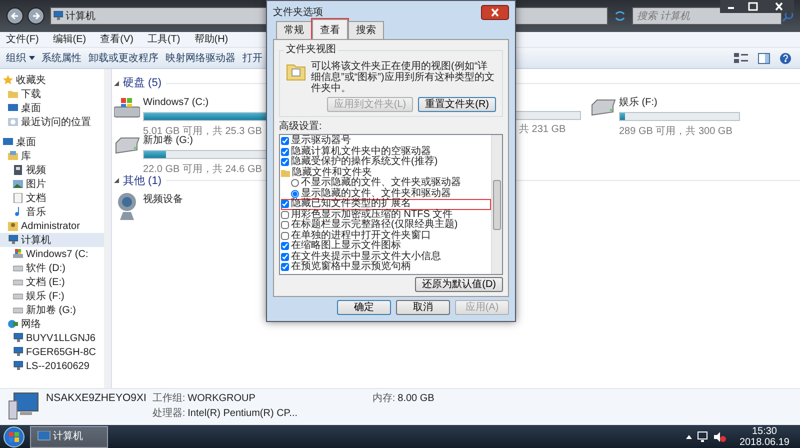  I want to click on drive-name: 视频设备, so click(163, 199).